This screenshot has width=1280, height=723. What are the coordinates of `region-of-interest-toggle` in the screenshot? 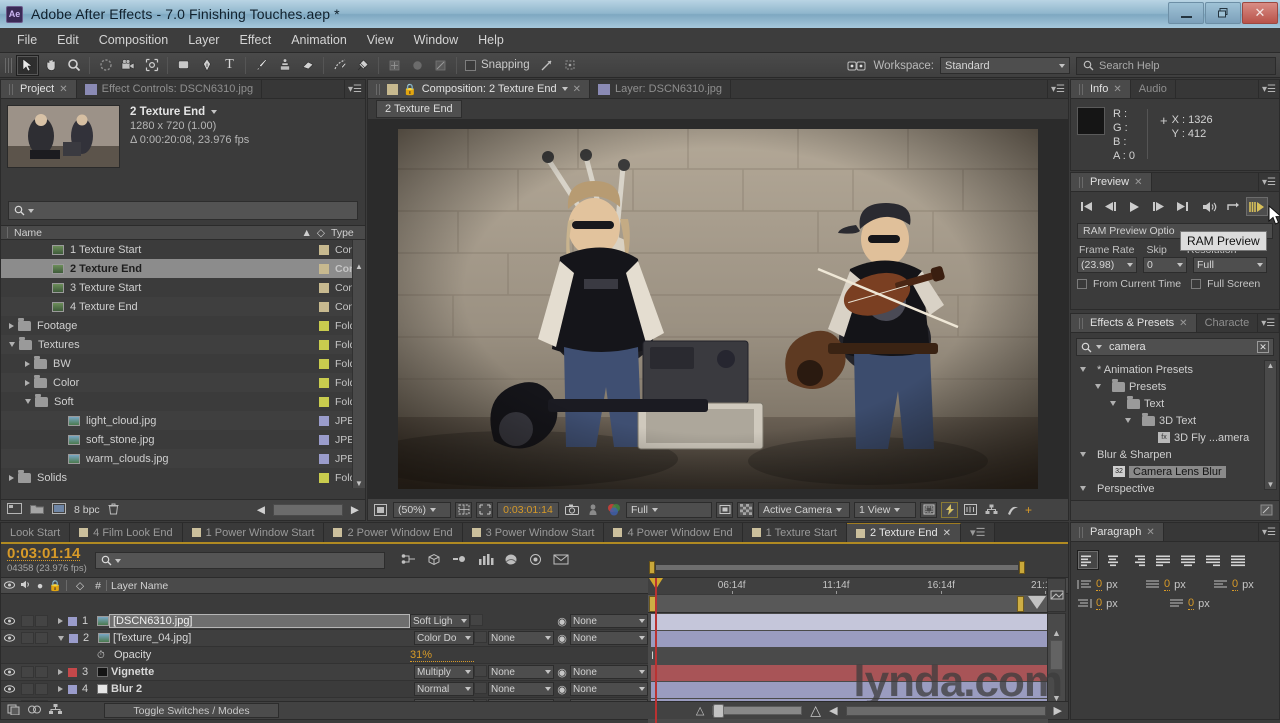 It's located at (724, 509).